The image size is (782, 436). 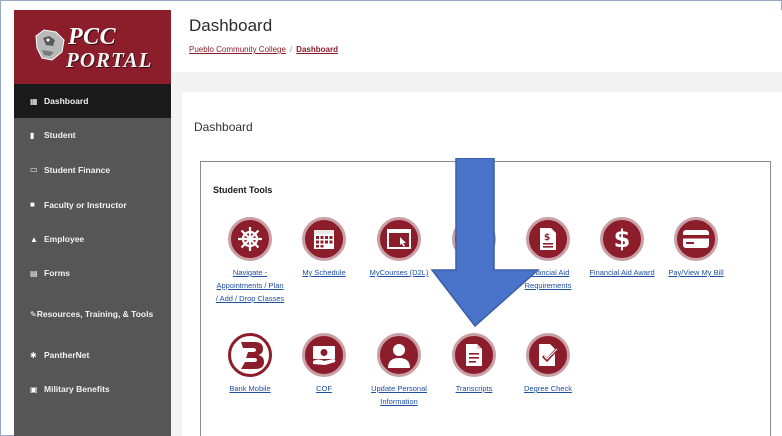 What do you see at coordinates (399, 239) in the screenshot?
I see `browser-window-icon` at bounding box center [399, 239].